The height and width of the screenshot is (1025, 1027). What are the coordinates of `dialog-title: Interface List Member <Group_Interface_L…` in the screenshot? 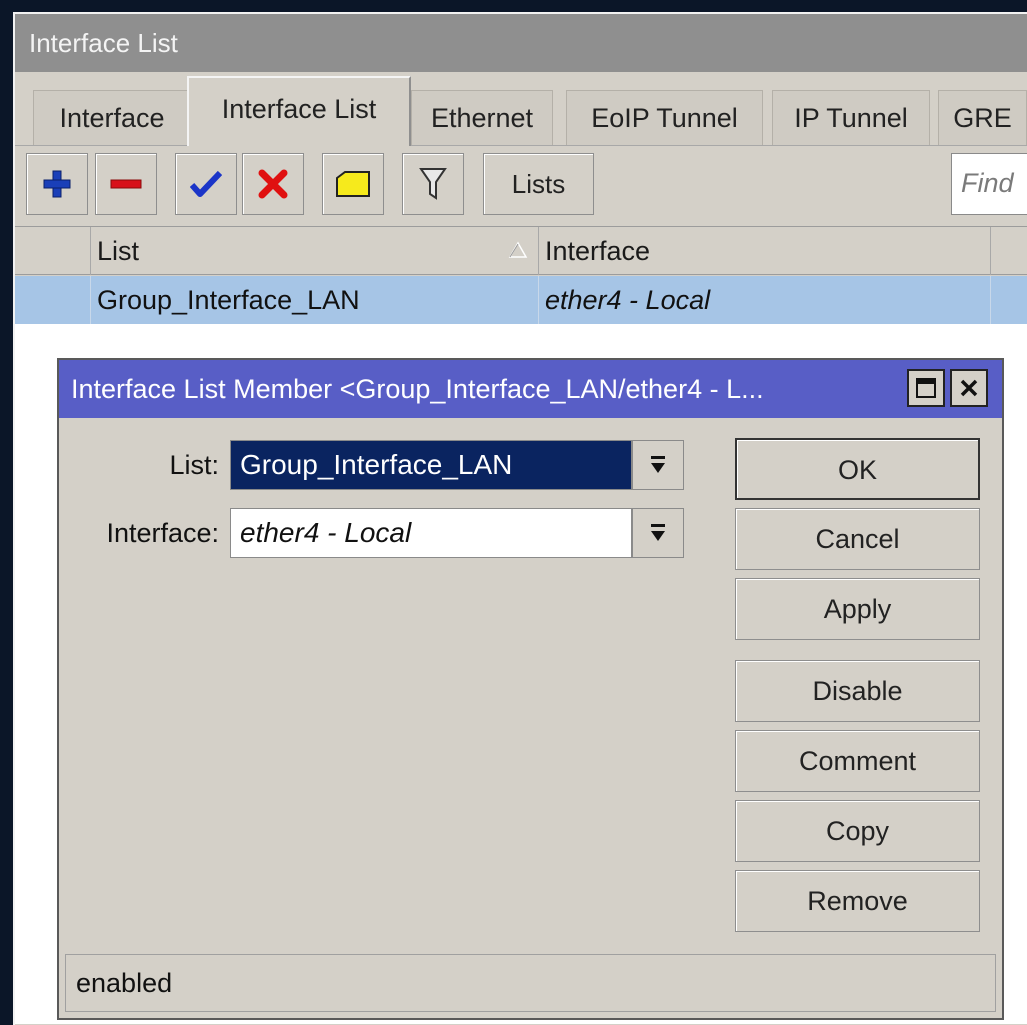 It's located at (530, 389).